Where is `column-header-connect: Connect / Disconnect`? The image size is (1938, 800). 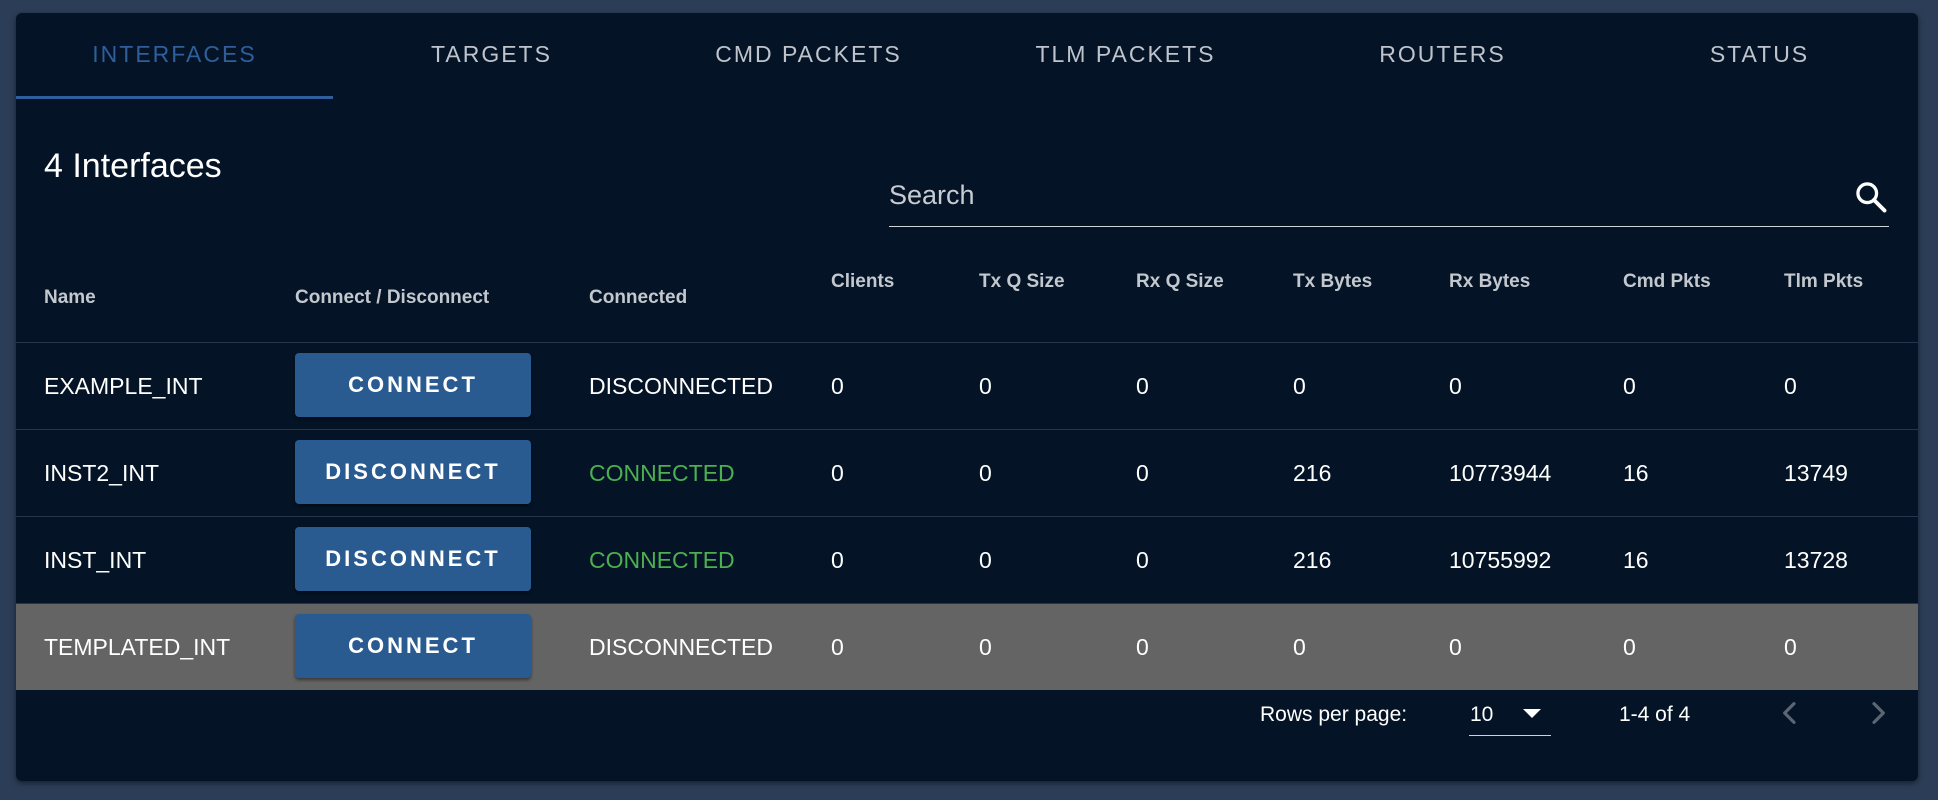 column-header-connect: Connect / Disconnect is located at coordinates (392, 297).